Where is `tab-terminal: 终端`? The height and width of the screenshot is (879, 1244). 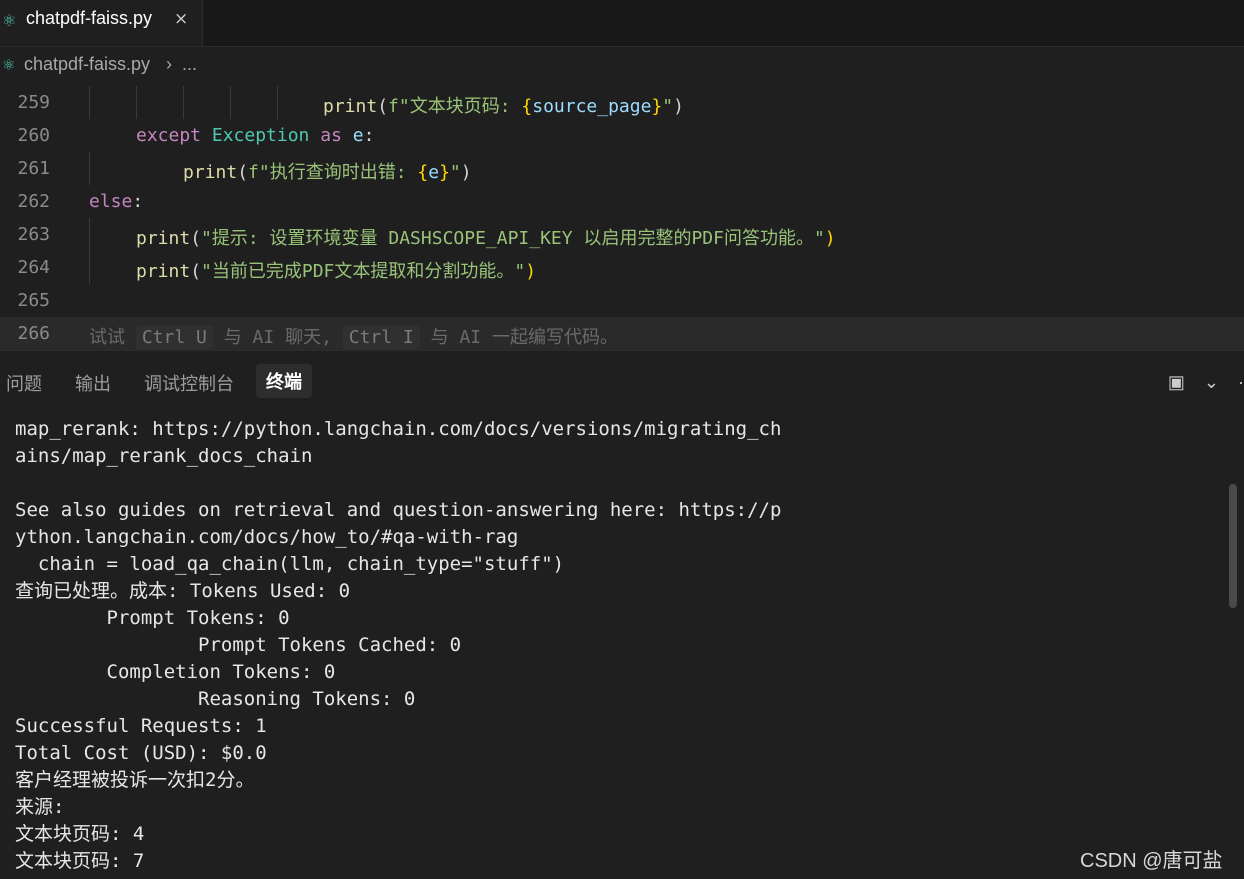 tab-terminal: 终端 is located at coordinates (284, 381).